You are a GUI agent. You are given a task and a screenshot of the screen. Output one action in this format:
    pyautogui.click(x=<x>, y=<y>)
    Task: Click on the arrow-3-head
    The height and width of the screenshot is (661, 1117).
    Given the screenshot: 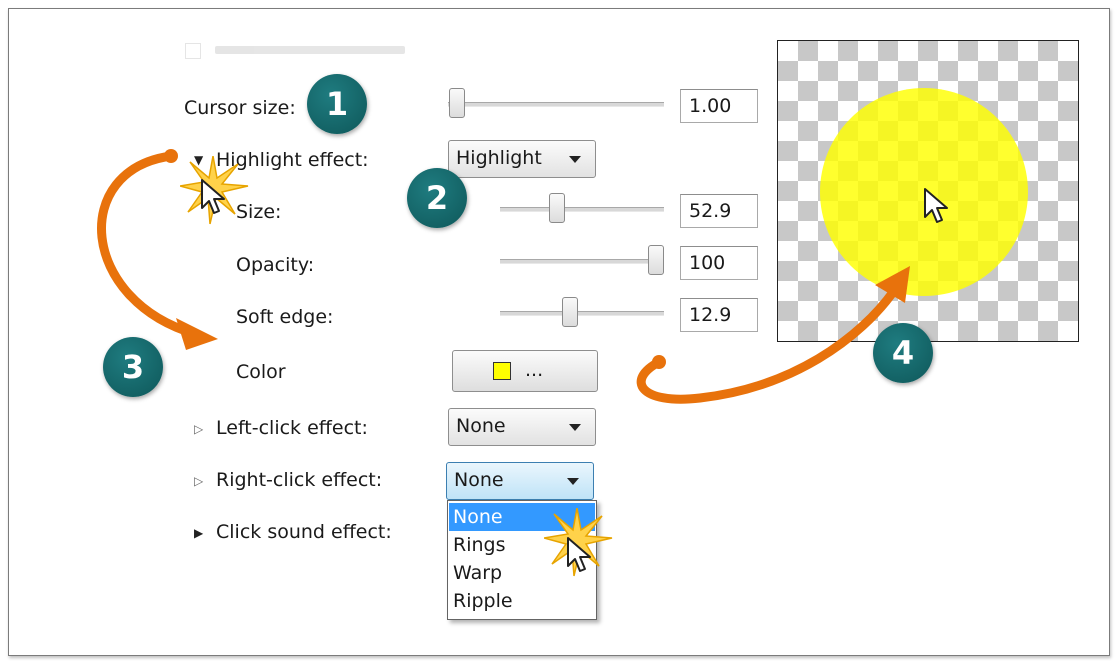 What is the action you would take?
    pyautogui.click(x=197, y=334)
    